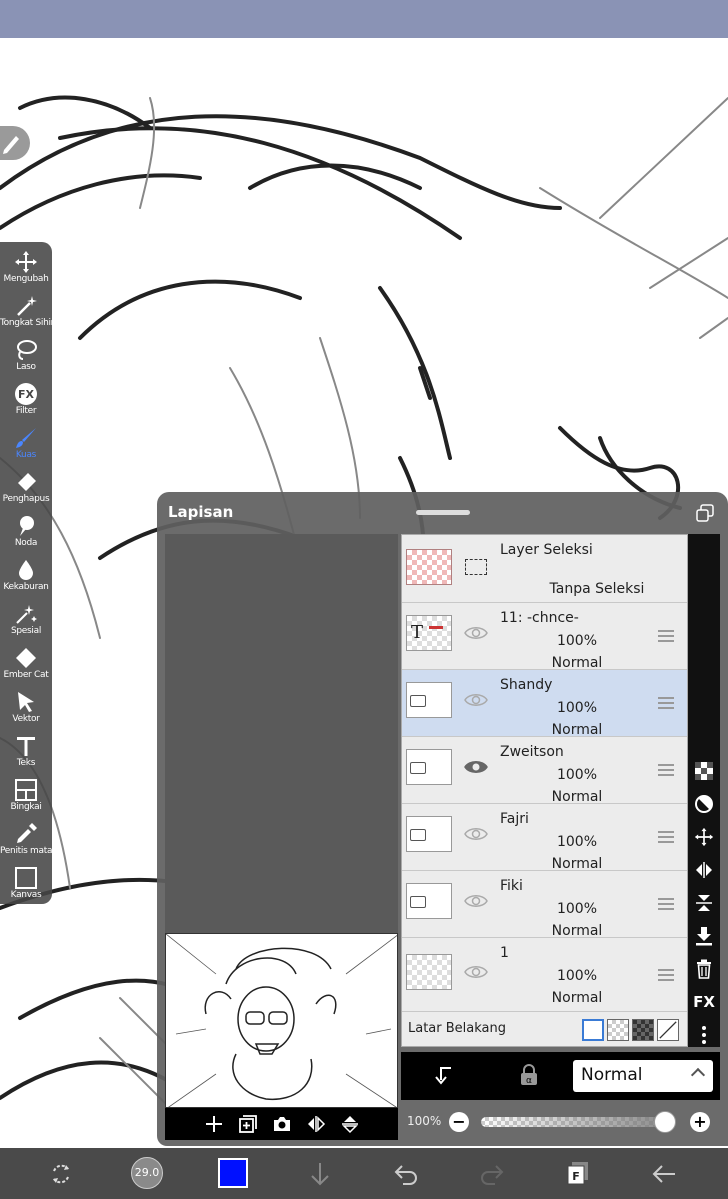  I want to click on tool-eraser: Penghapus, so click(26, 487).